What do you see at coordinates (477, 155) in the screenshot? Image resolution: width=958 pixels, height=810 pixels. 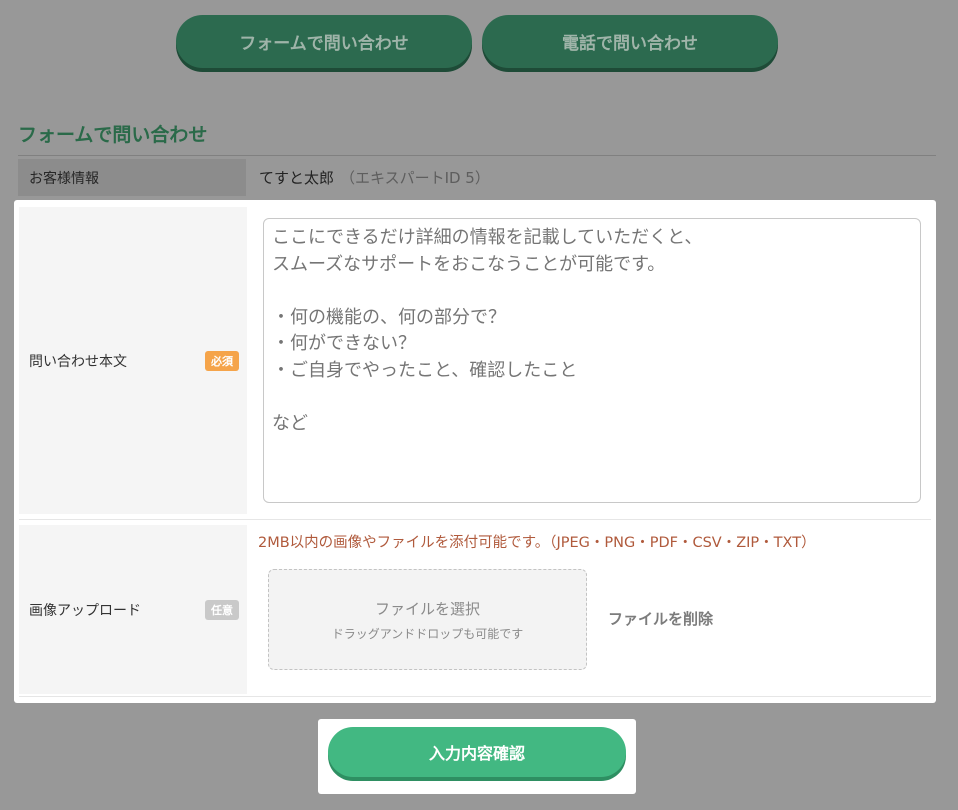 I see `title-divider` at bounding box center [477, 155].